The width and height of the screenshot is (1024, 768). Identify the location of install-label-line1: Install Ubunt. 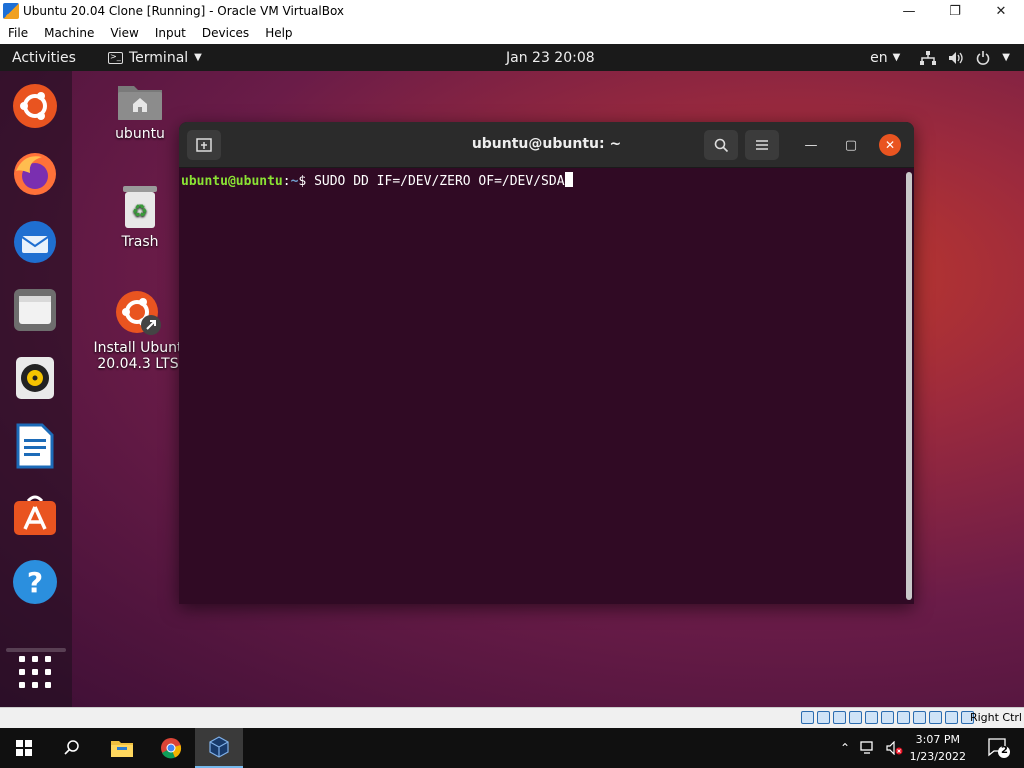
(138, 348).